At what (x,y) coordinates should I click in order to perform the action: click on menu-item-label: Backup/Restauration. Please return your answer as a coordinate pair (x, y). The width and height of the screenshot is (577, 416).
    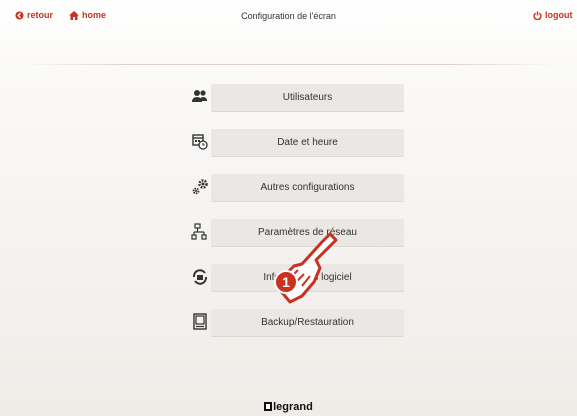
    Looking at the image, I should click on (307, 322).